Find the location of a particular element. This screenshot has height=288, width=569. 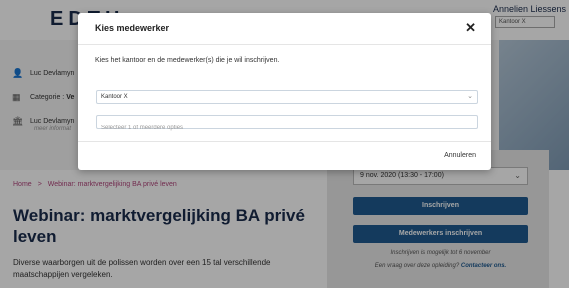

office-select: Kantoor X ⌄ is located at coordinates (287, 97).